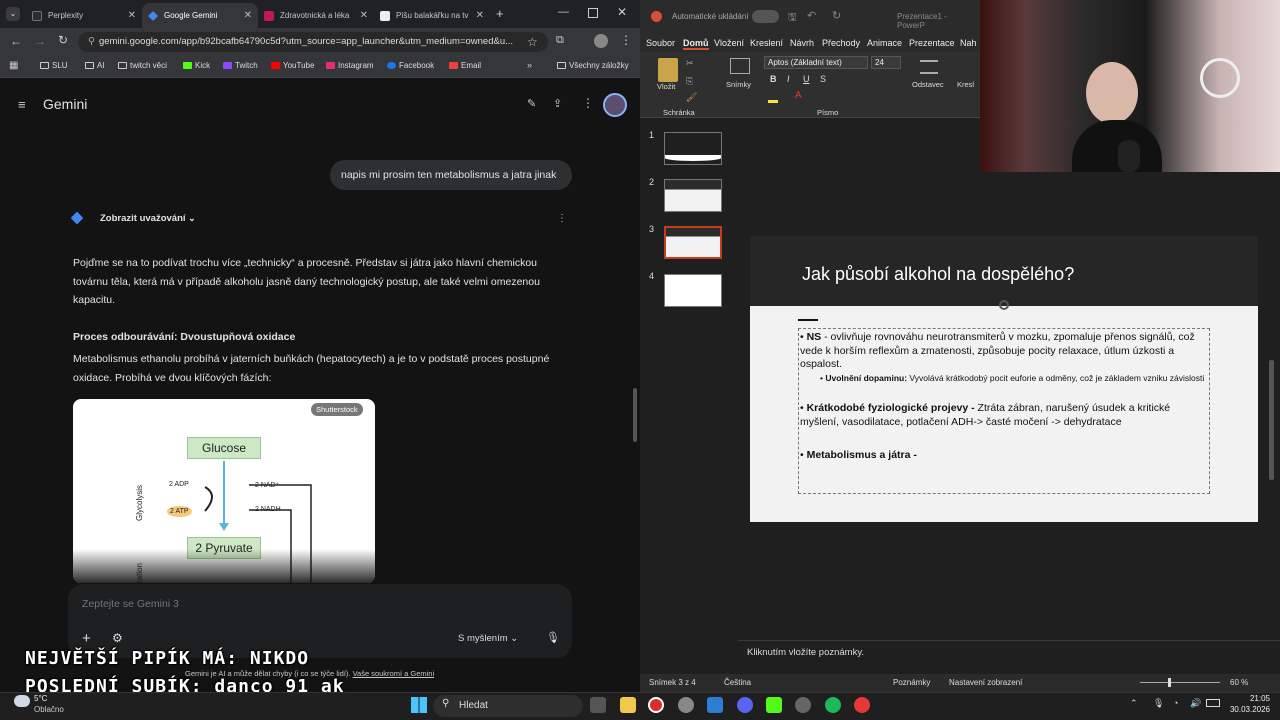  I want to click on autosave-toggle, so click(765, 16).